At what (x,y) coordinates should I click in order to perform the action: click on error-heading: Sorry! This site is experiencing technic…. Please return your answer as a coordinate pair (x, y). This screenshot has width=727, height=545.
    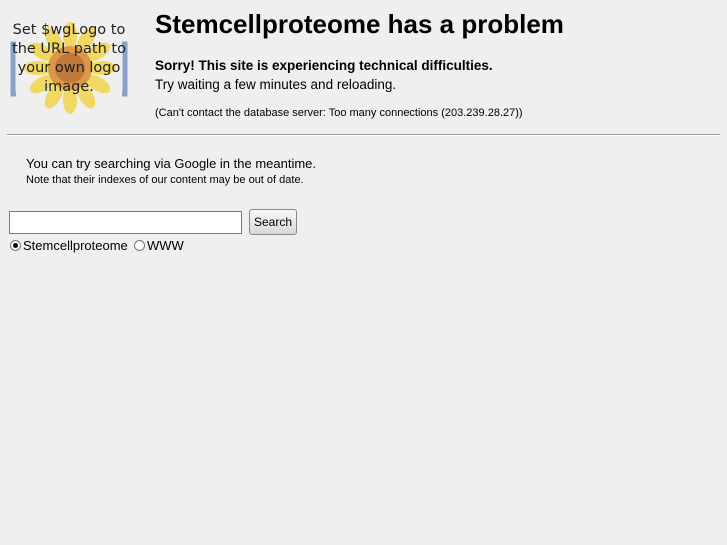
    Looking at the image, I should click on (324, 65).